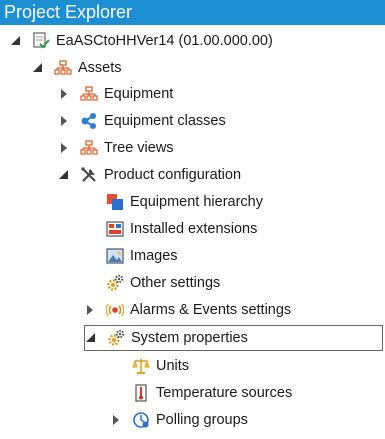  What do you see at coordinates (184, 202) in the screenshot?
I see `tree-item-equipment-hierarchy: Equipment hierarchy` at bounding box center [184, 202].